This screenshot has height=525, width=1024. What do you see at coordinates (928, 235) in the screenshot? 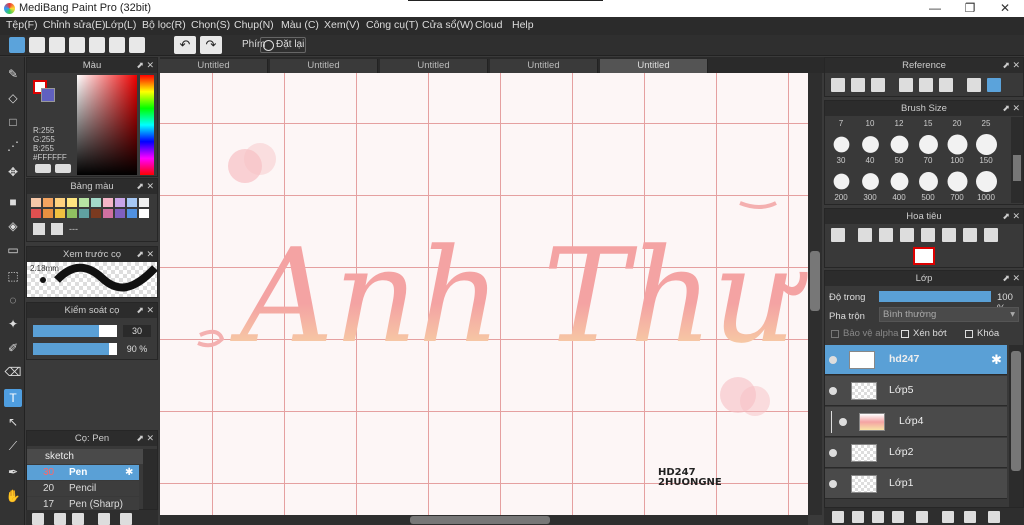
I see `rotate-icon` at bounding box center [928, 235].